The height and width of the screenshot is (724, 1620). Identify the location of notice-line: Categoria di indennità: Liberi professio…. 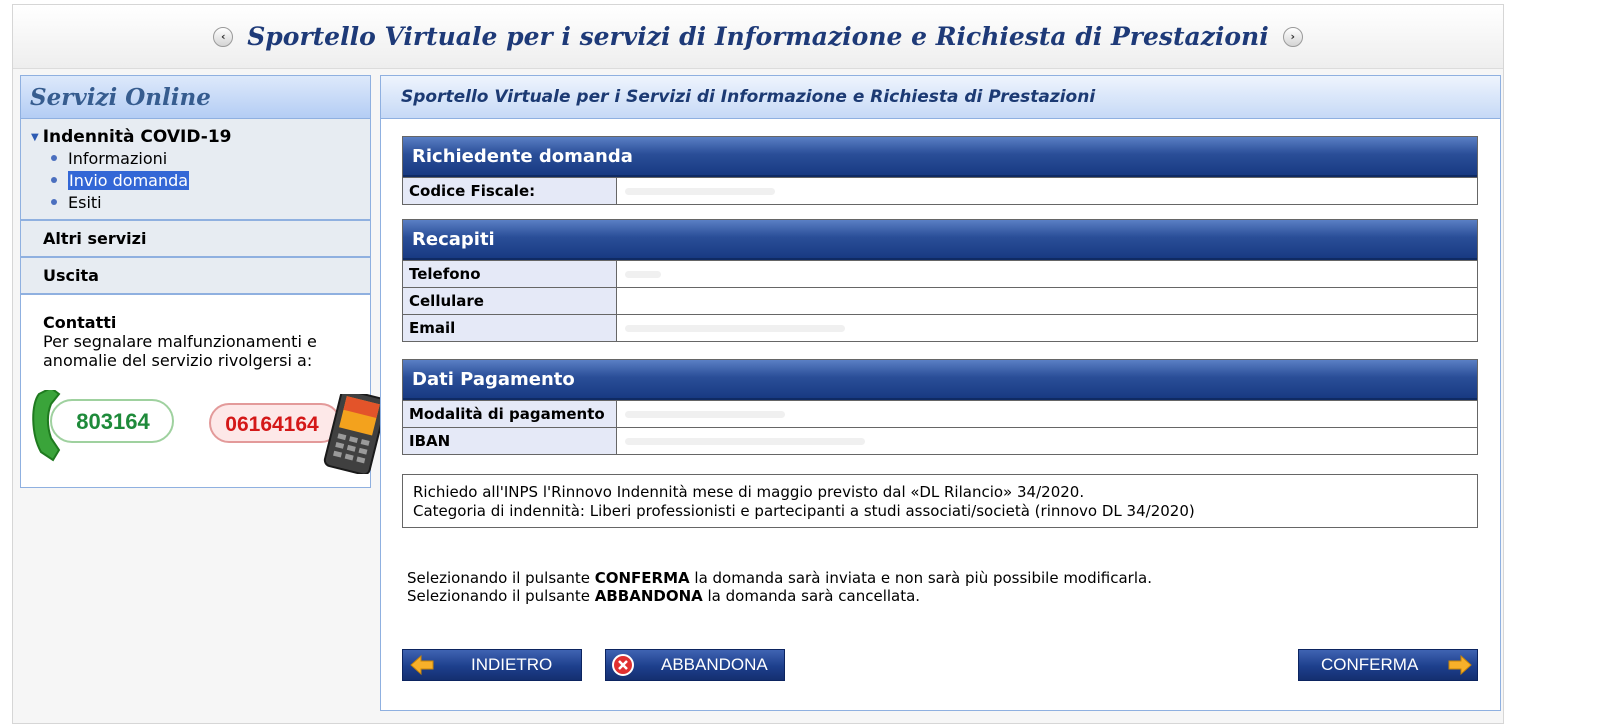
(804, 511).